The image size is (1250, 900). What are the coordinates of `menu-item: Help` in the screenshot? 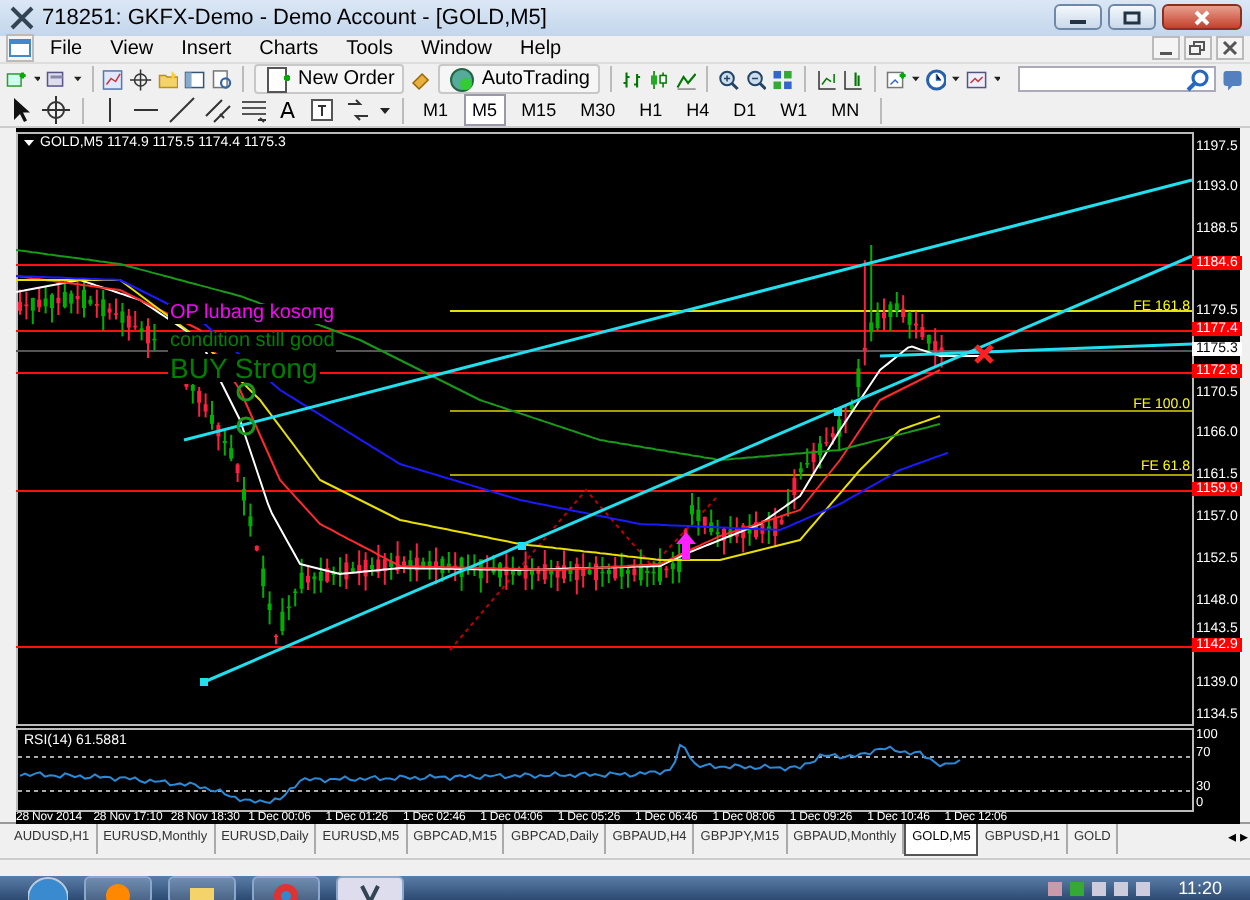 It's located at (541, 48).